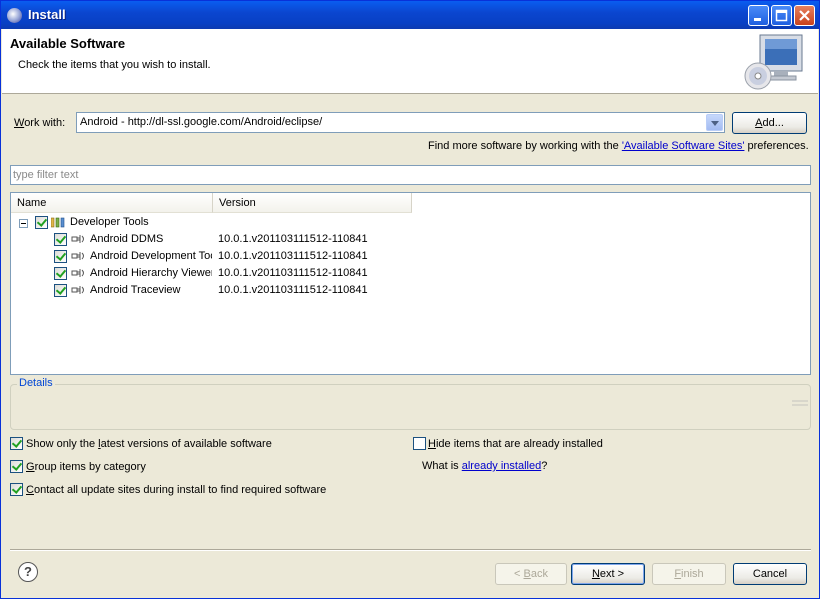 This screenshot has width=820, height=599. Describe the element at coordinates (800, 404) in the screenshot. I see `details-sash-handle` at that location.